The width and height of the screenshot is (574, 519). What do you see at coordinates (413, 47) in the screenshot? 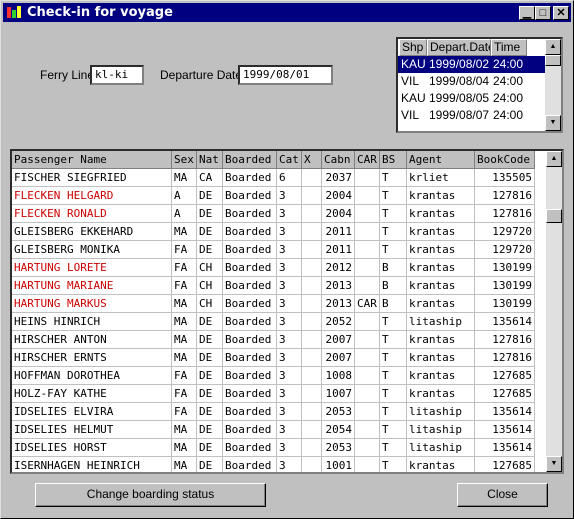
I see `voyage-header-shp: Shp` at bounding box center [413, 47].